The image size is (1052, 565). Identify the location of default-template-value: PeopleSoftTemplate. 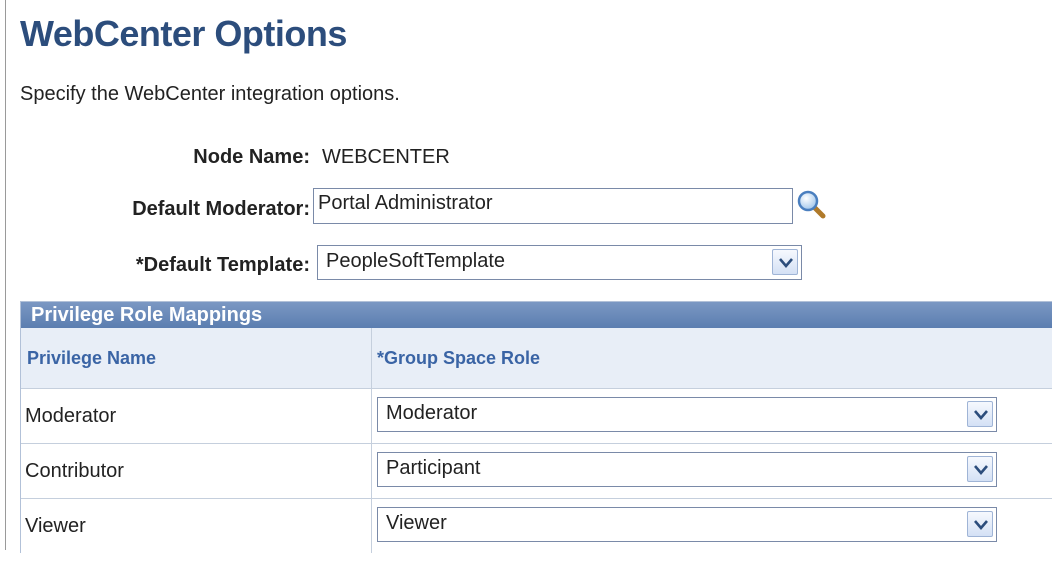
(416, 261).